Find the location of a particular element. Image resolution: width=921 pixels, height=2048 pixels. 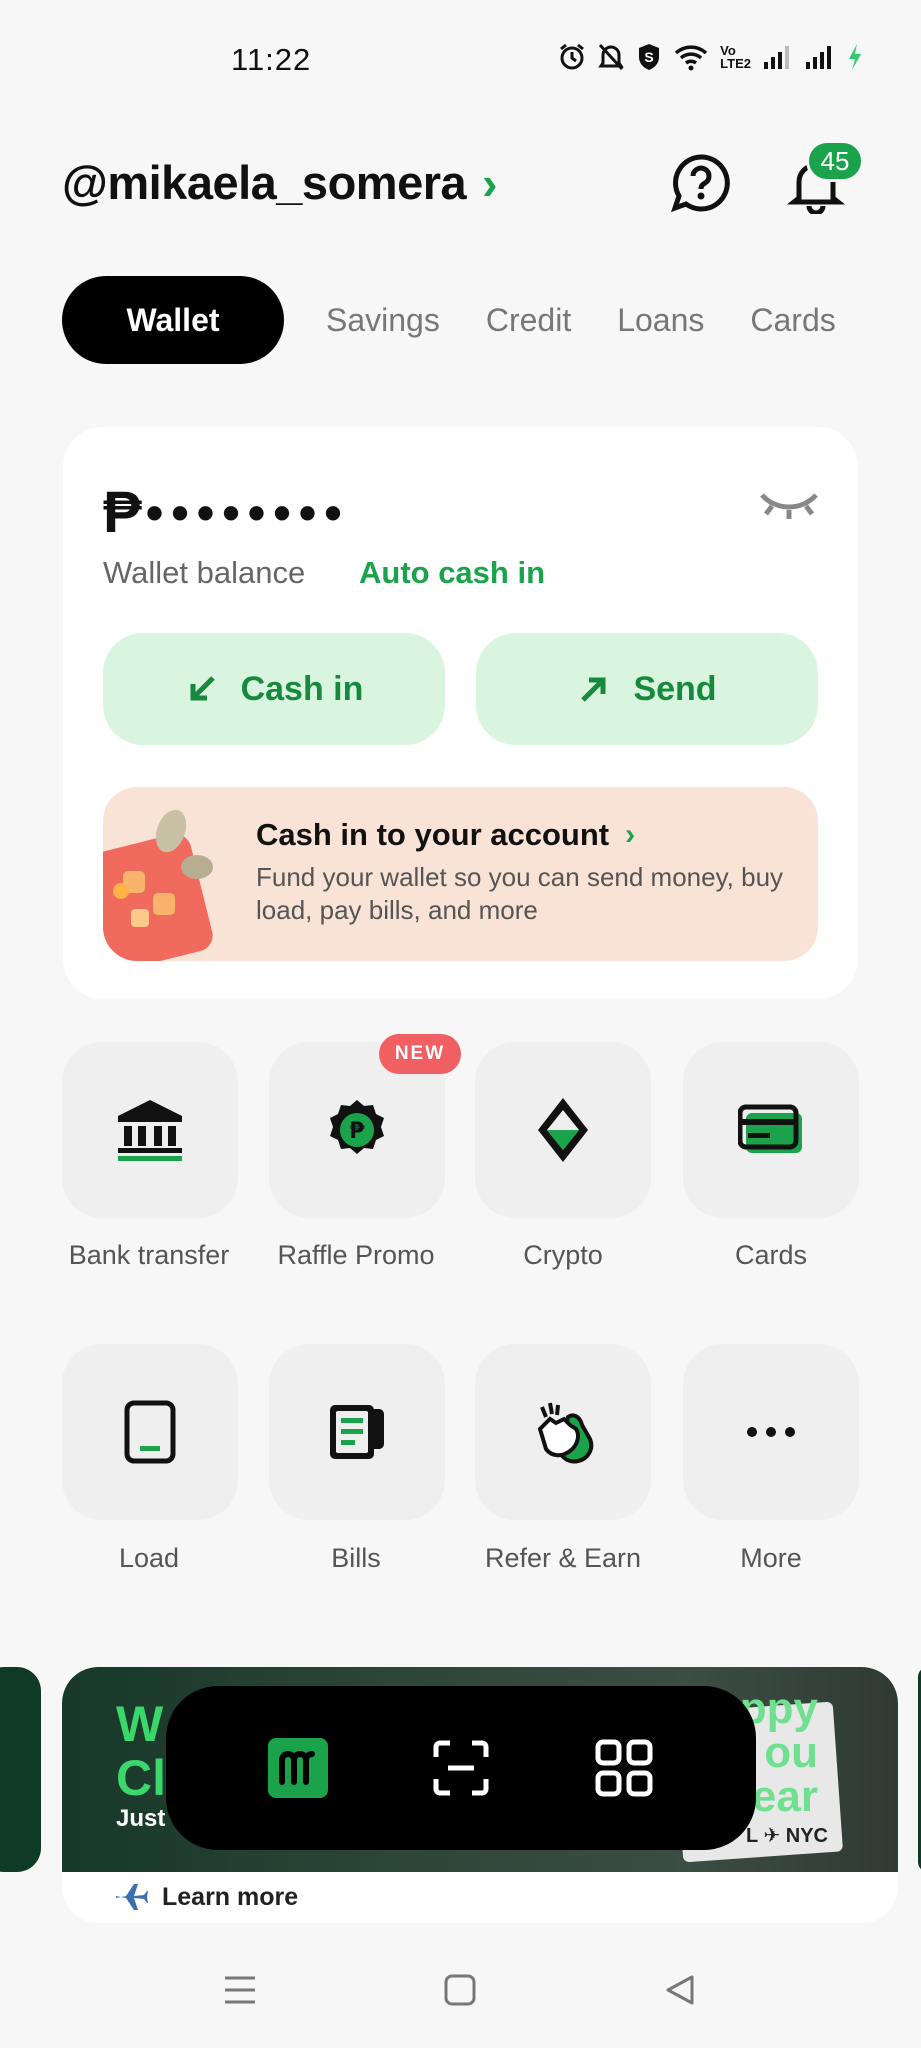

refer-earn-button is located at coordinates (563, 1432).